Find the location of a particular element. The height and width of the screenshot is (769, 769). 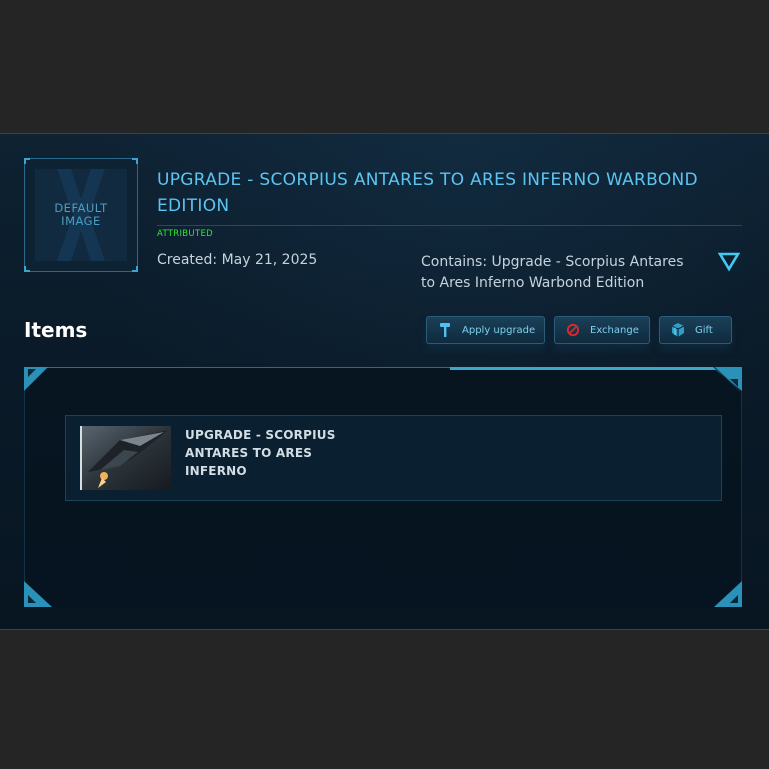

apply-upgrade-label: Apply upgrade is located at coordinates (499, 330).